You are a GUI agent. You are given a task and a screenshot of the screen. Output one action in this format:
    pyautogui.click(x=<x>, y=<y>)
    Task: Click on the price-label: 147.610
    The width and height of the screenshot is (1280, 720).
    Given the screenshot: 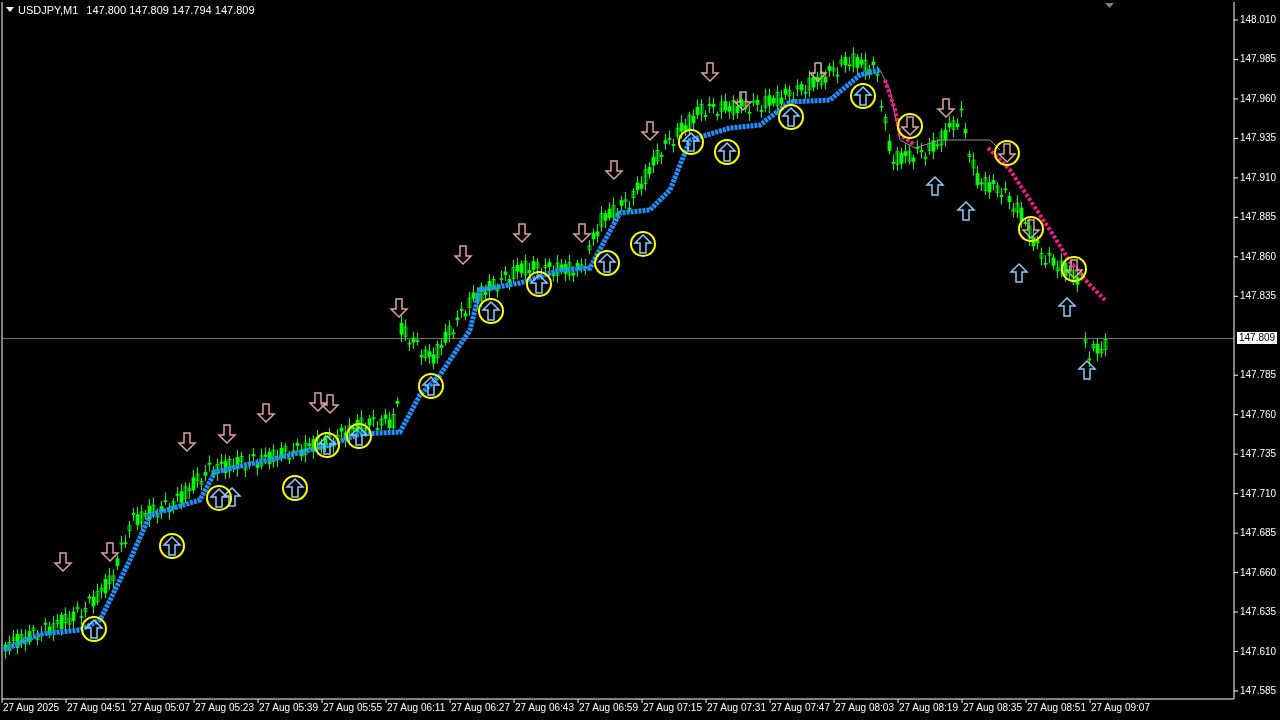 What is the action you would take?
    pyautogui.click(x=1258, y=651)
    